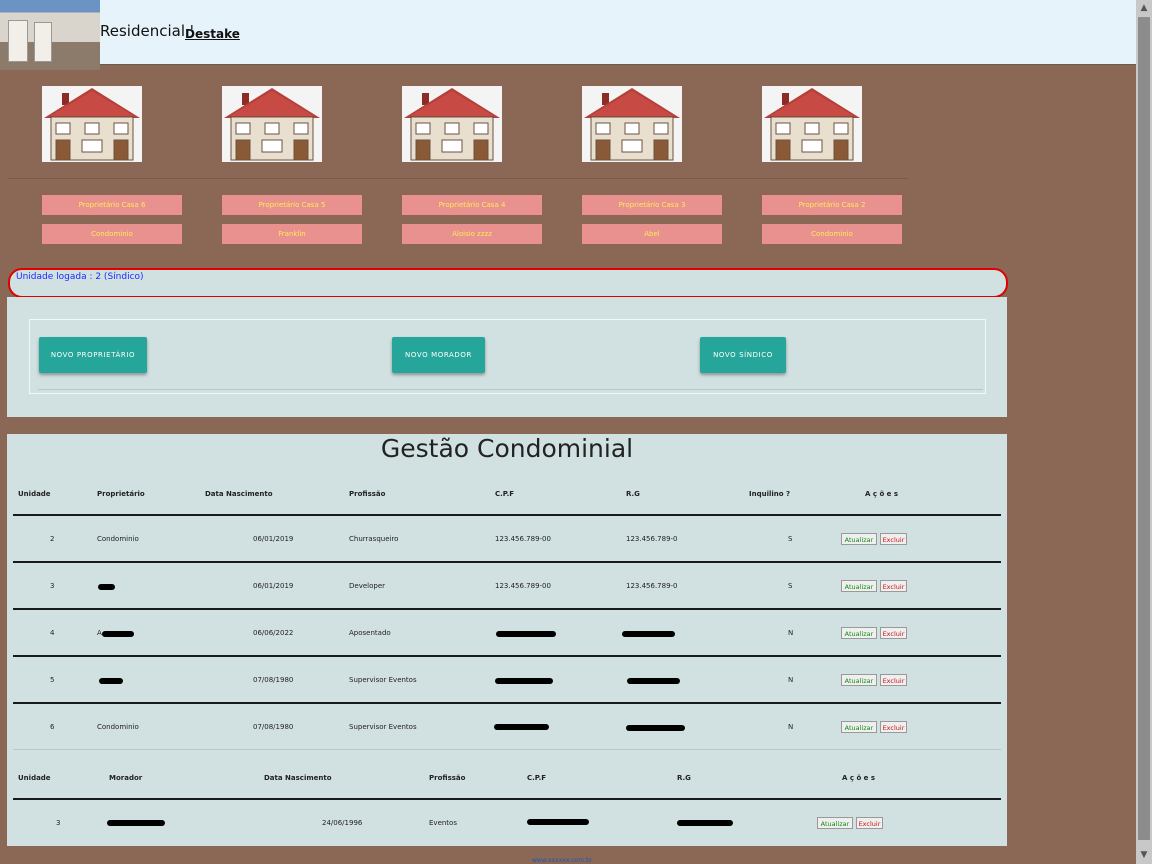 Image resolution: width=1152 pixels, height=864 pixels. Describe the element at coordinates (652, 586) in the screenshot. I see `row-rg: 123.456.789-0` at that location.